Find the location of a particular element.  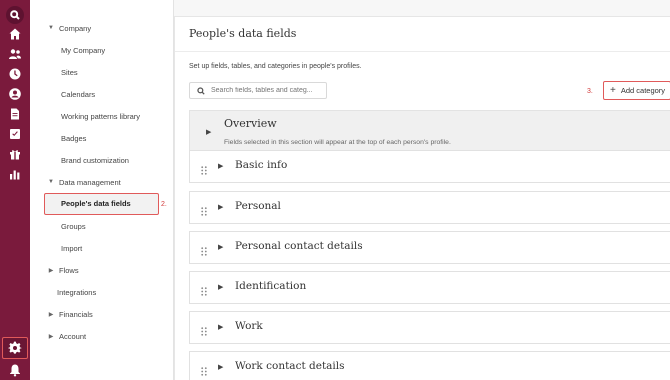

category-title: Identification is located at coordinates (271, 286).